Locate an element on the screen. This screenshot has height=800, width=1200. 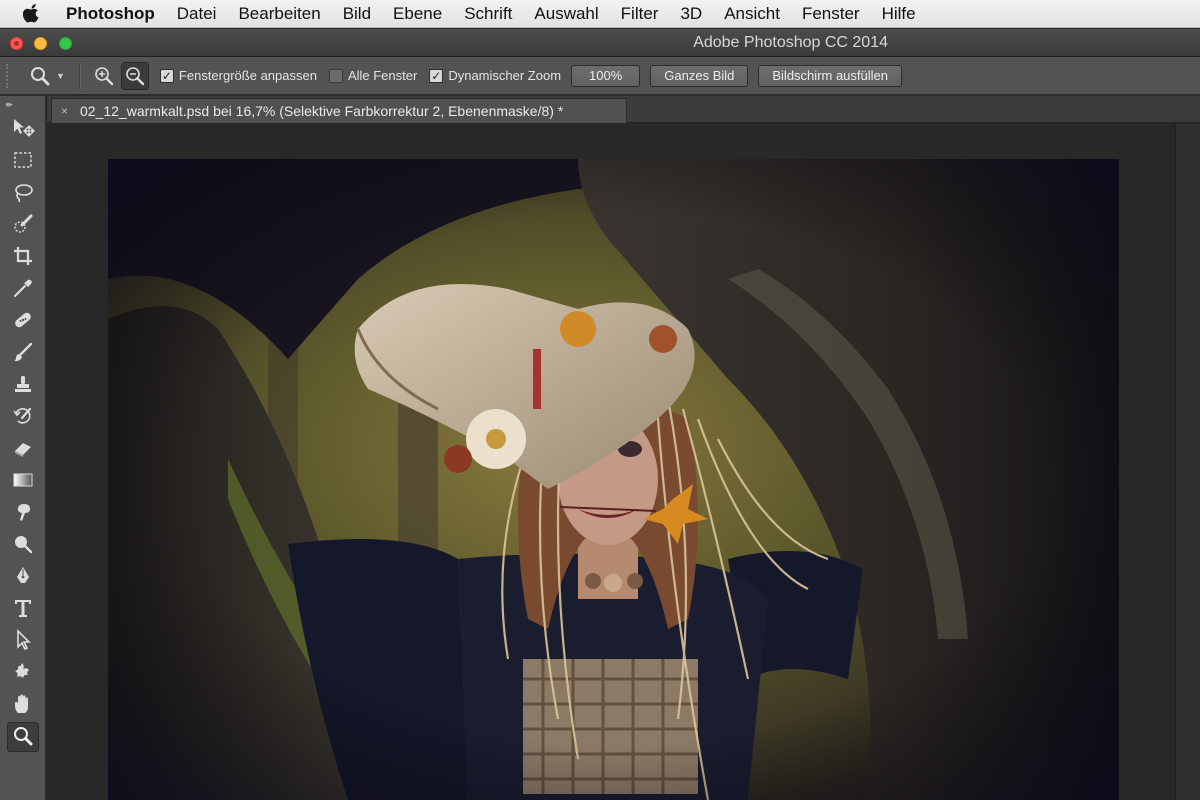
menu-app-photoshop: Photoshop is located at coordinates (108, 14).